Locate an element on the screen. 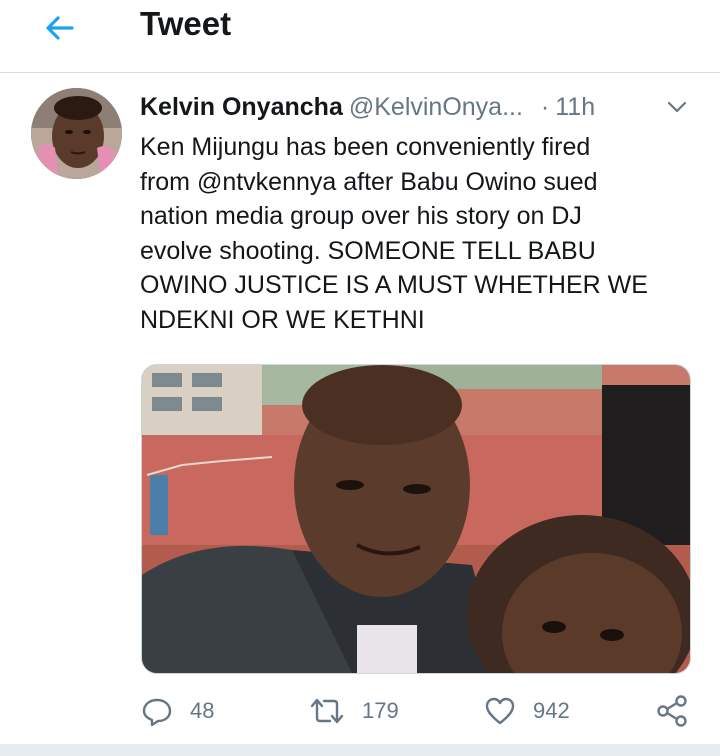 The width and height of the screenshot is (720, 756). tweet-header: Kelvin Onyancha @KelvinOnya... · 11h is located at coordinates (420, 107).